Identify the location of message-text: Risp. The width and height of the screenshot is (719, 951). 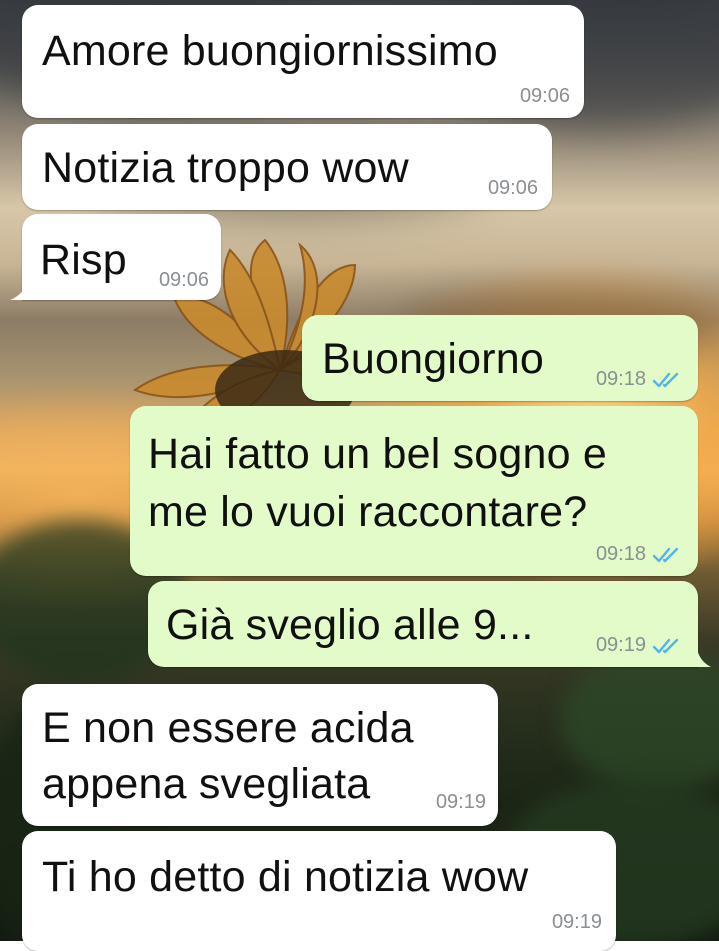
(83, 260).